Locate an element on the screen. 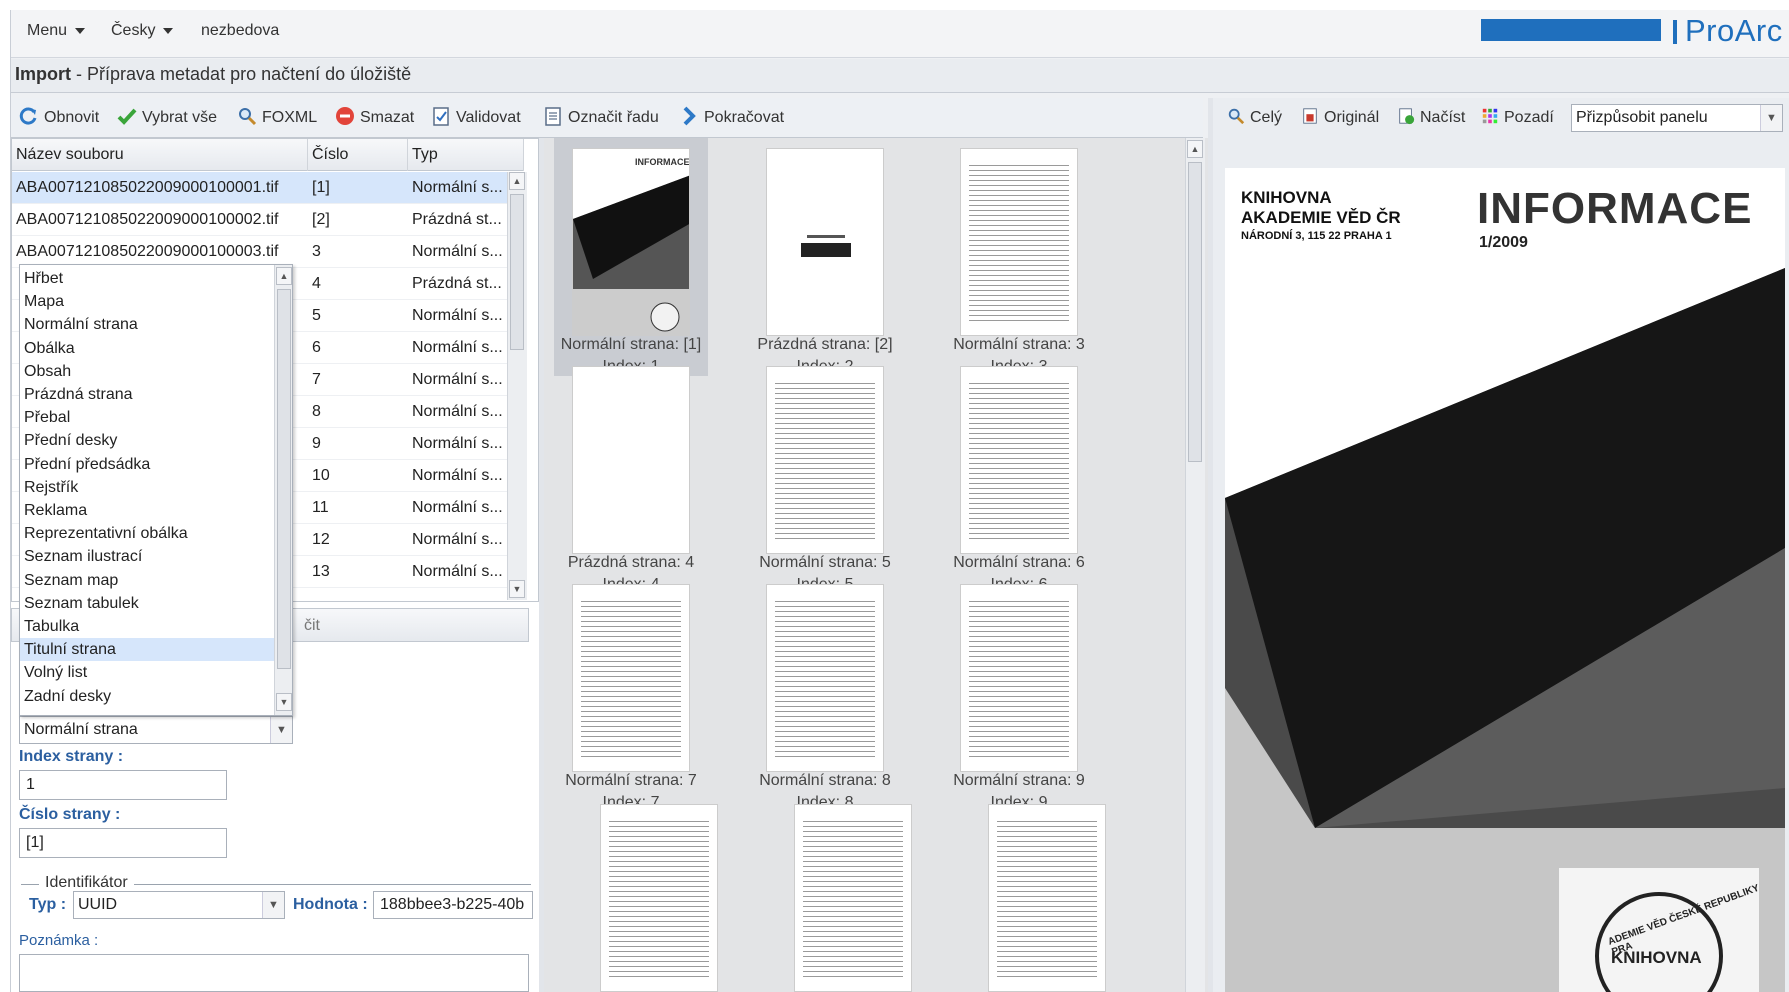  dropdown-option: Reprezentativní obálka is located at coordinates (148, 533).